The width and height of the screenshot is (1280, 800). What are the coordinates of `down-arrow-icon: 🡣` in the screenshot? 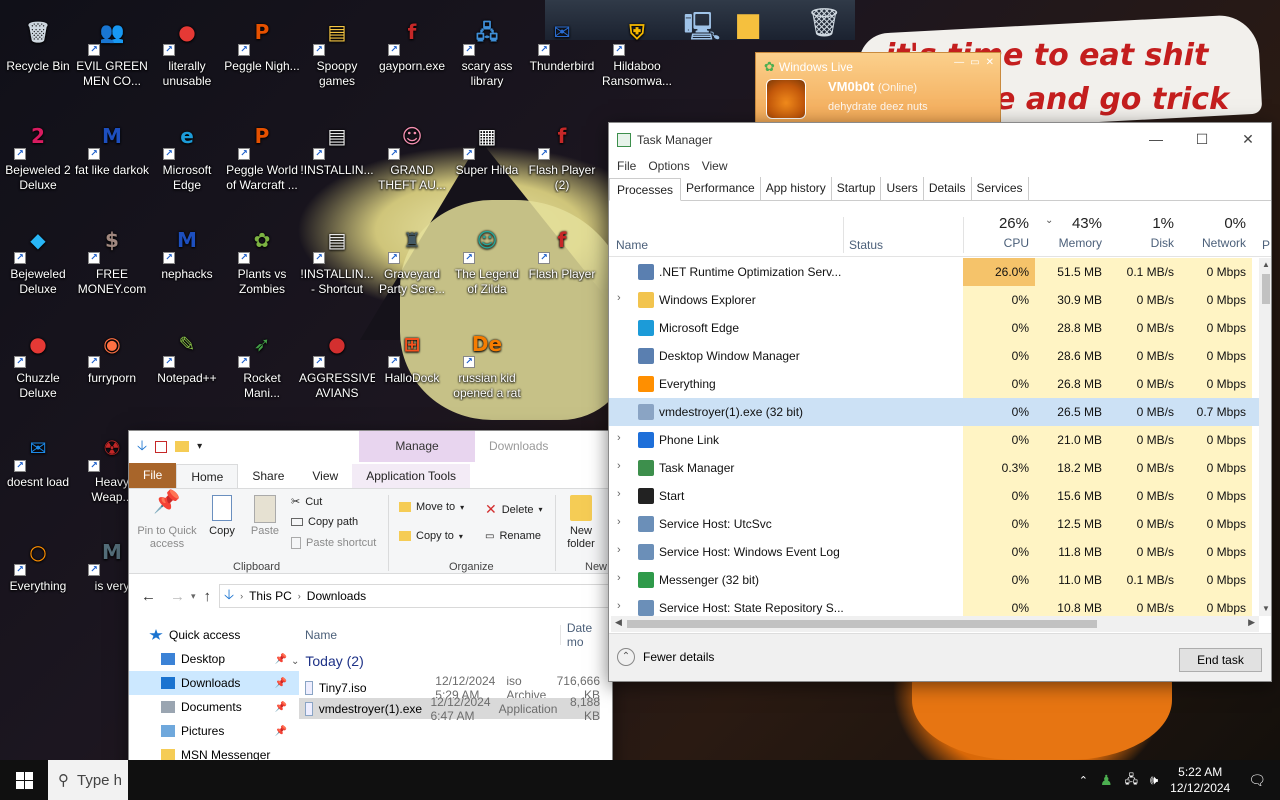 It's located at (142, 447).